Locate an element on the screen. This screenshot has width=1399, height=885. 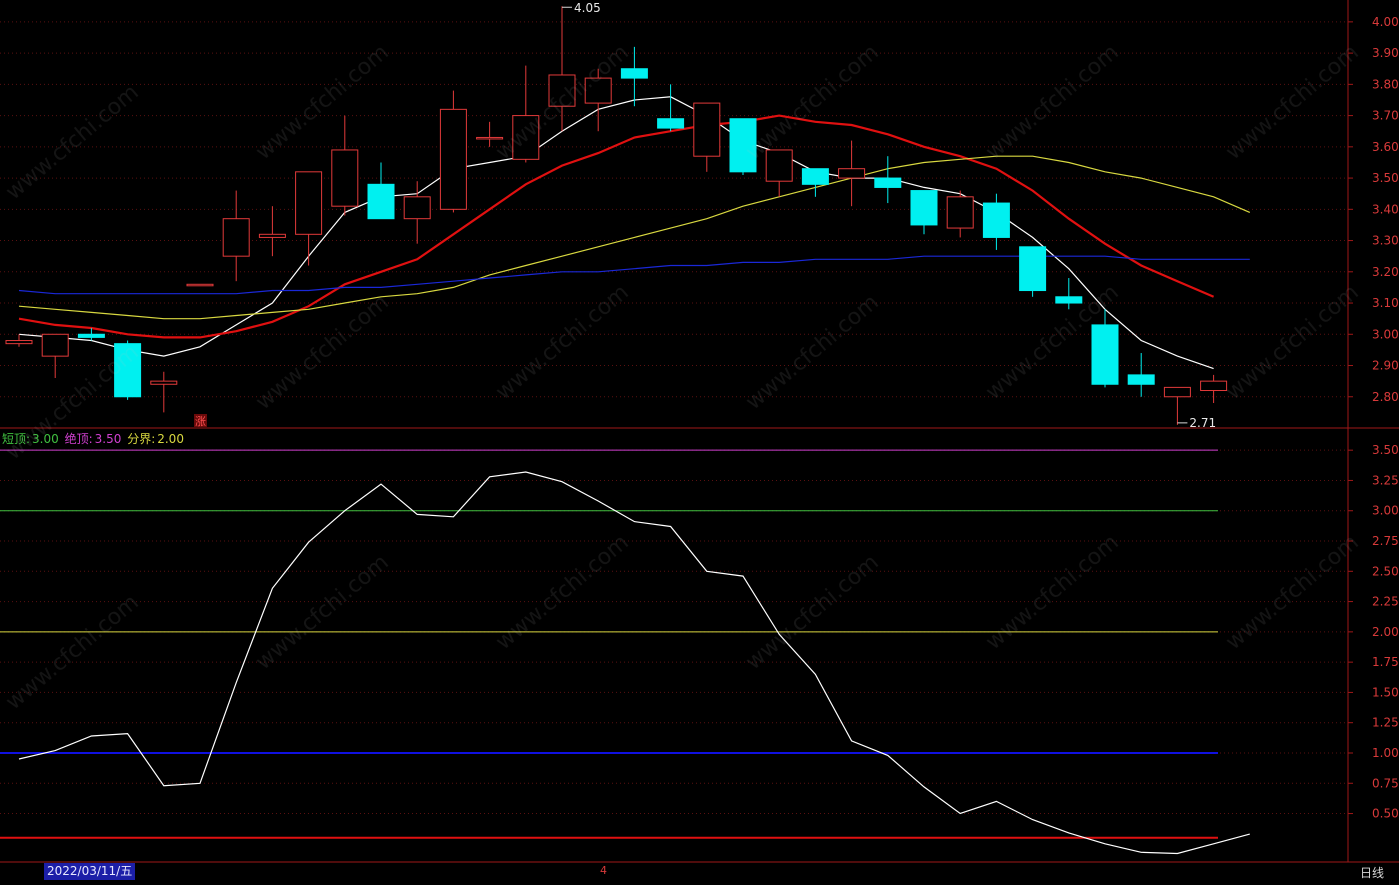
indicator-axis-tick-label: 2.25 is located at coordinates (1385, 602).